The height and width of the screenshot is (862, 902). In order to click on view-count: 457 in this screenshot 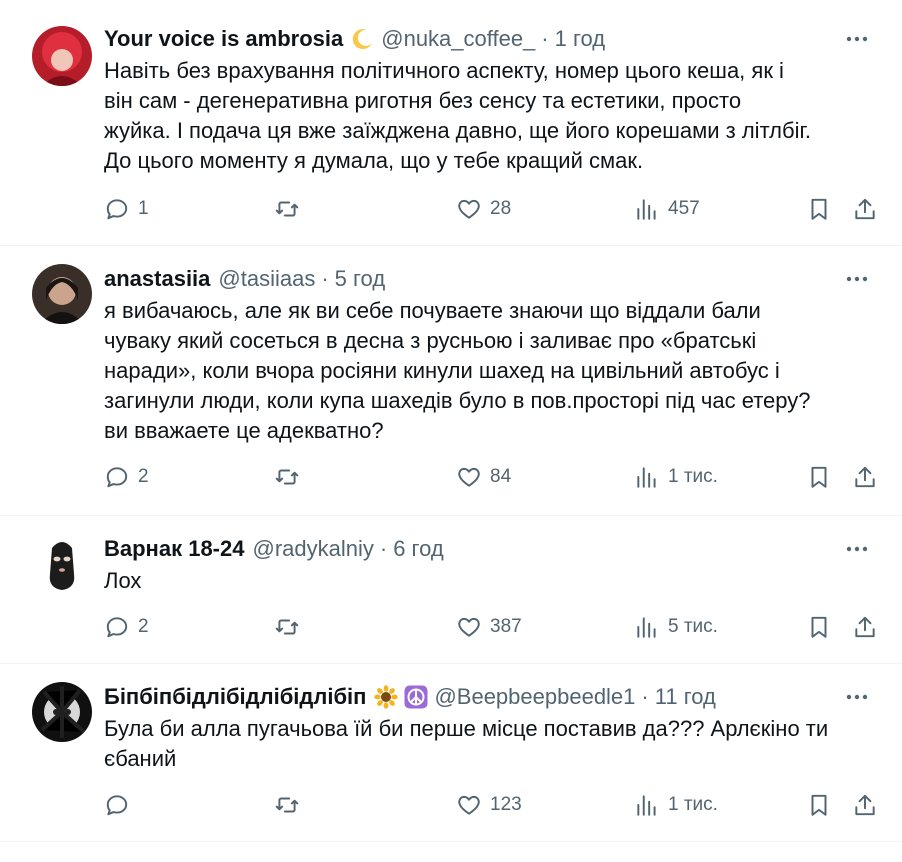, I will do `click(684, 208)`.